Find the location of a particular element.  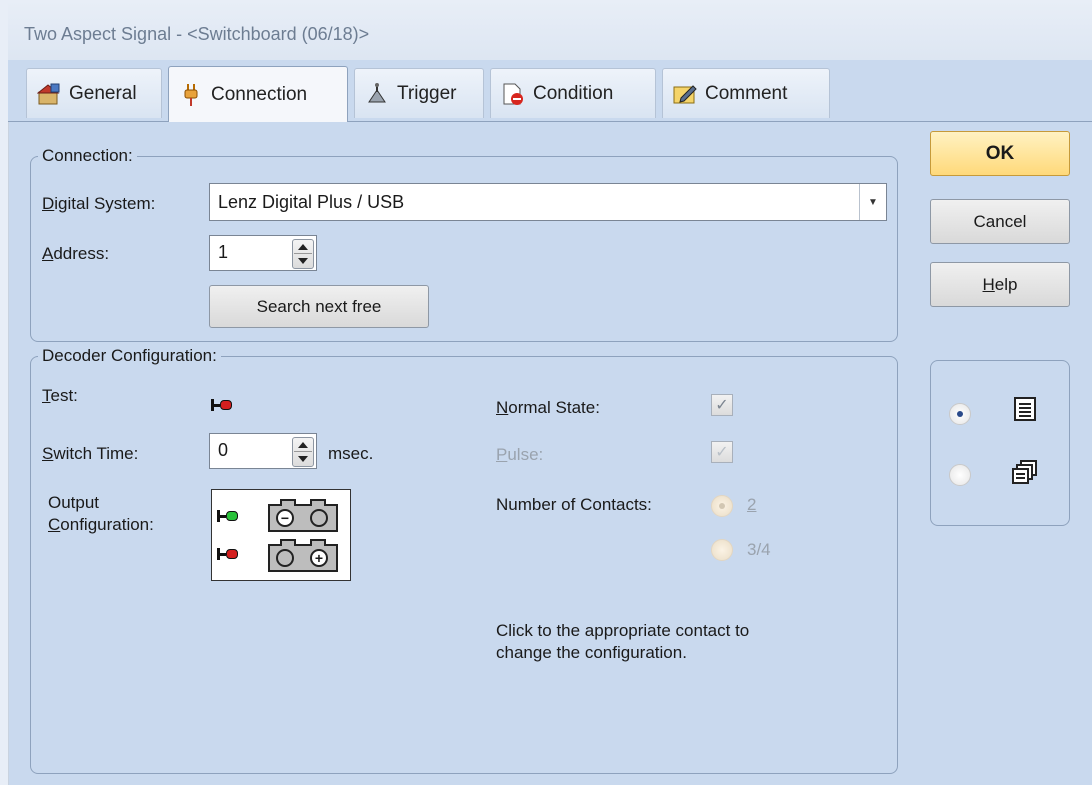

tab-condition: Condition is located at coordinates (573, 93).